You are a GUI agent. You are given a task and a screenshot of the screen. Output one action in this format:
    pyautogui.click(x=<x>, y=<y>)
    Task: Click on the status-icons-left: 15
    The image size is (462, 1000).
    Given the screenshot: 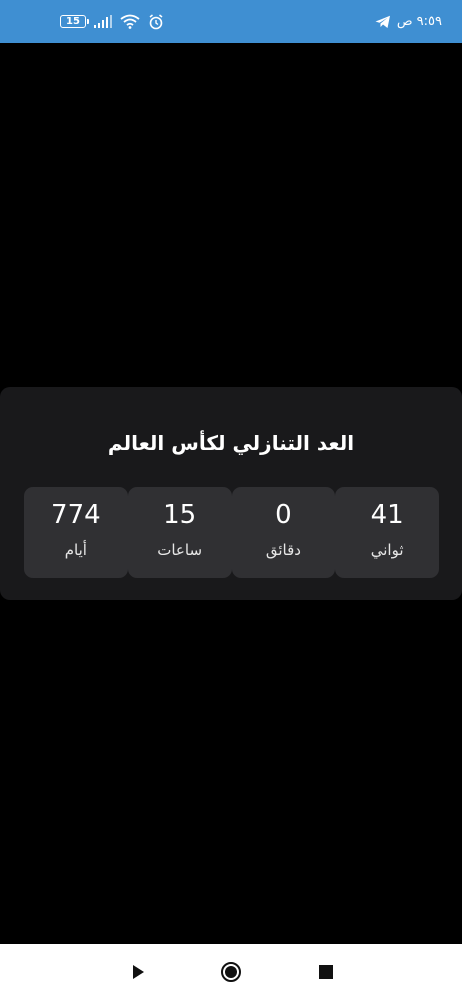 What is the action you would take?
    pyautogui.click(x=112, y=21)
    